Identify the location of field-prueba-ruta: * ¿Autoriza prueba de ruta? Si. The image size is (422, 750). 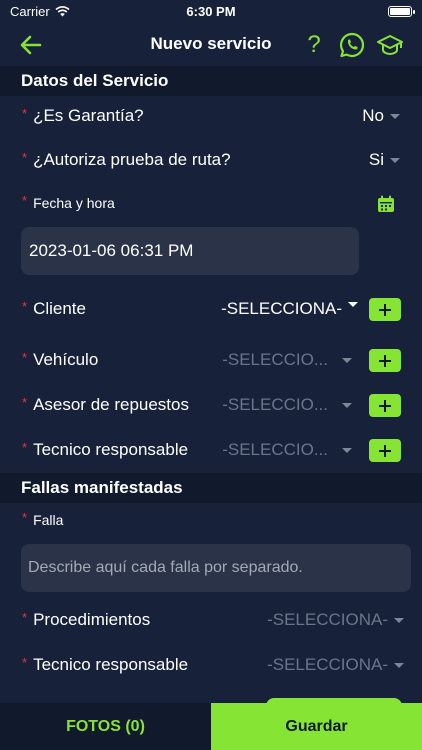
(211, 160).